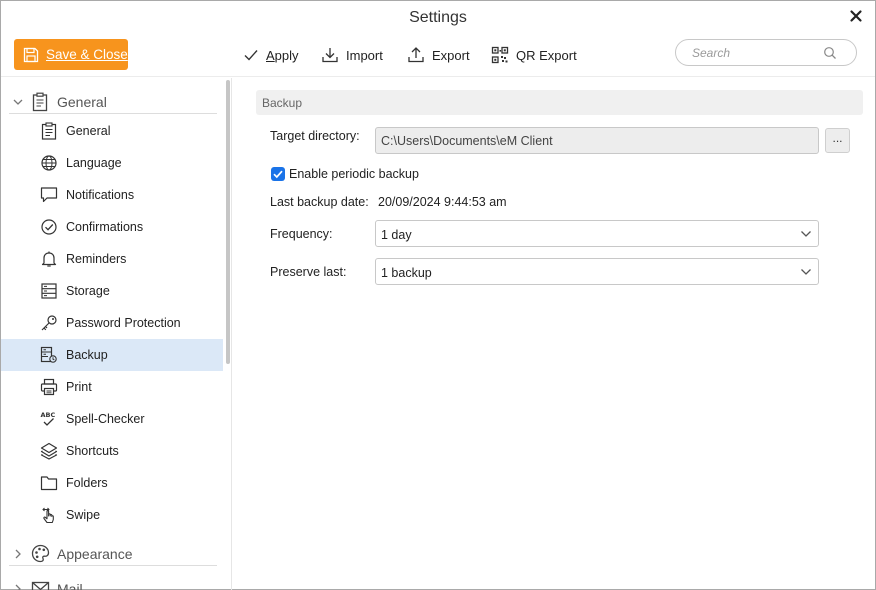  What do you see at coordinates (406, 273) in the screenshot?
I see `preserve-last-value: 1 backup` at bounding box center [406, 273].